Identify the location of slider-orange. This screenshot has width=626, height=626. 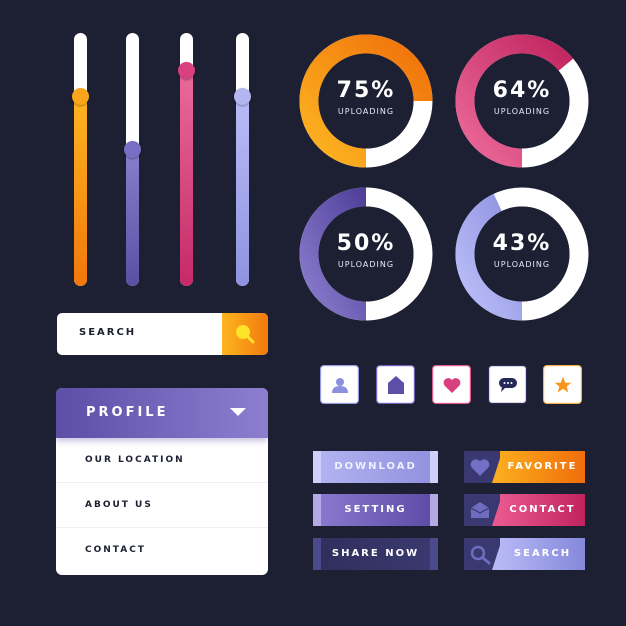
(80, 159).